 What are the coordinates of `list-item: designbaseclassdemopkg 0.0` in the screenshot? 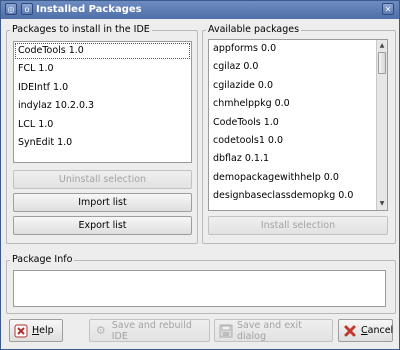 It's located at (298, 196).